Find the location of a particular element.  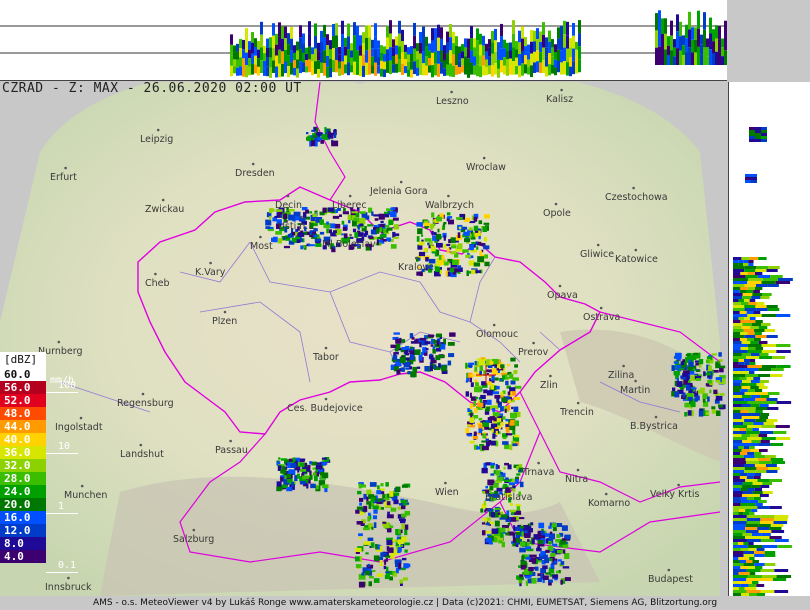

rate-mark-label: 0.1 is located at coordinates (67, 565).